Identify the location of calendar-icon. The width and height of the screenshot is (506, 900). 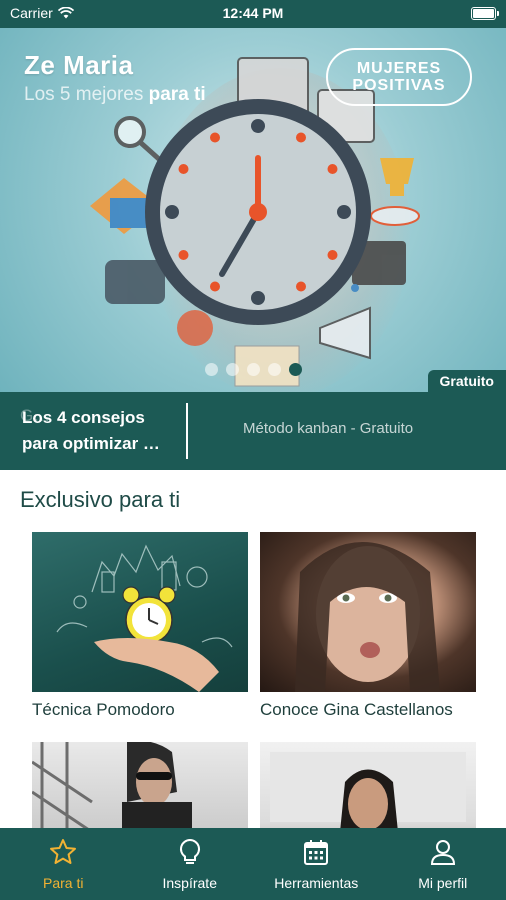
(316, 852).